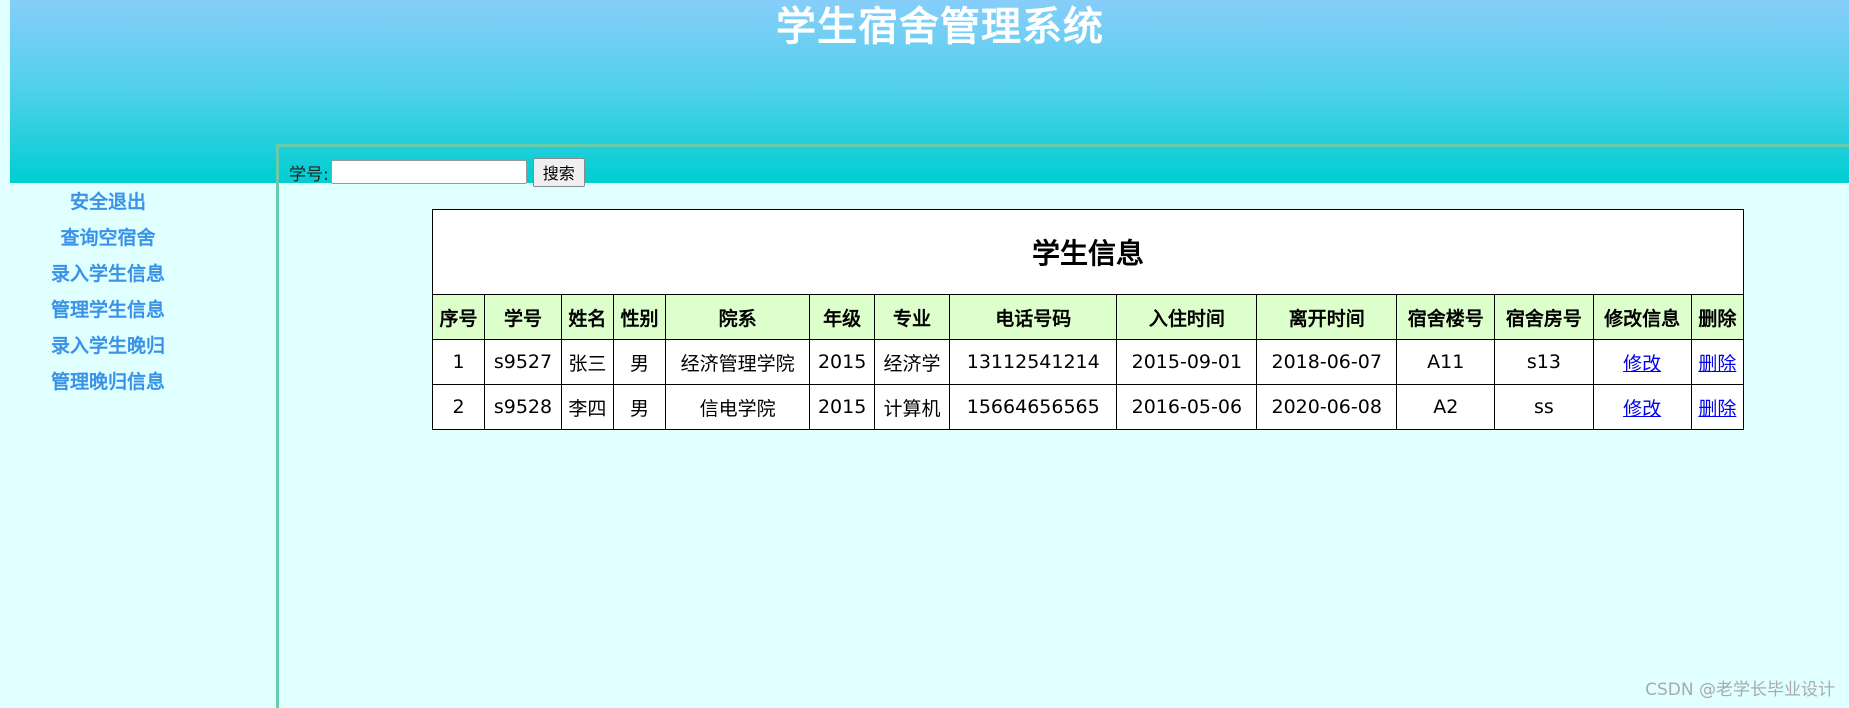 The image size is (1849, 708). I want to click on table-cell: 1, so click(458, 362).